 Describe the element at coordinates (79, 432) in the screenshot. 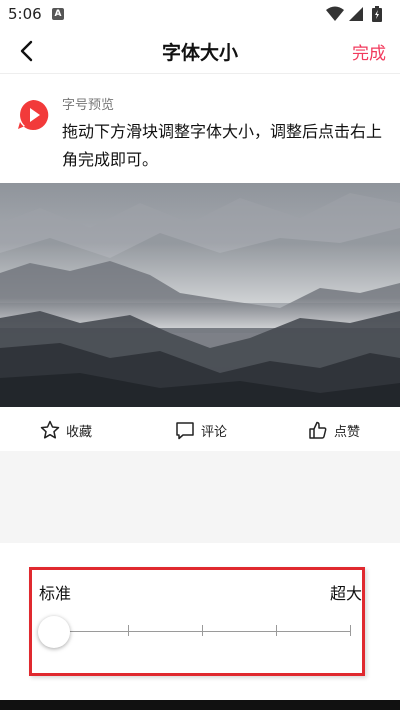

I see `favorite-label: 收藏` at that location.